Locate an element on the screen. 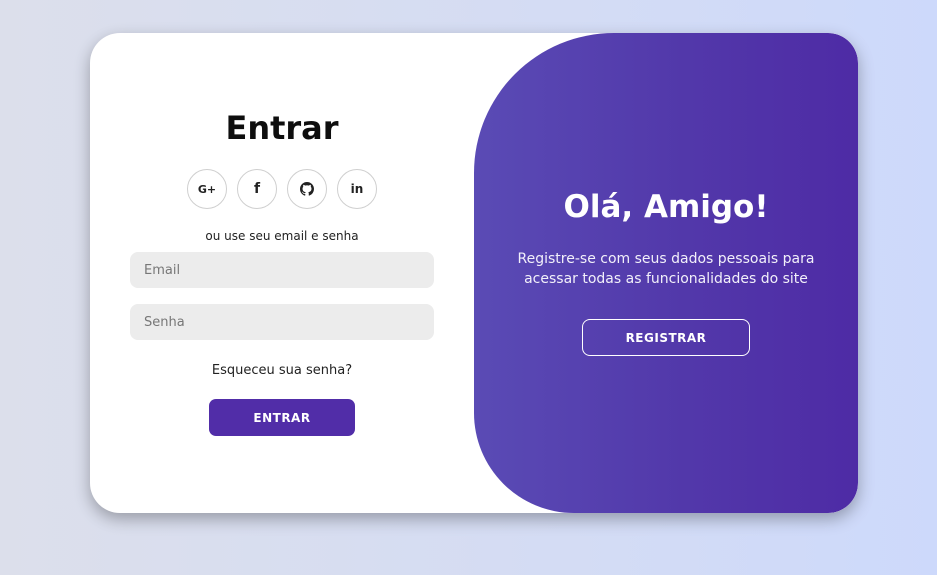 Image resolution: width=937 pixels, height=575 pixels. alt-login-text: ou use seu email e senha is located at coordinates (282, 236).